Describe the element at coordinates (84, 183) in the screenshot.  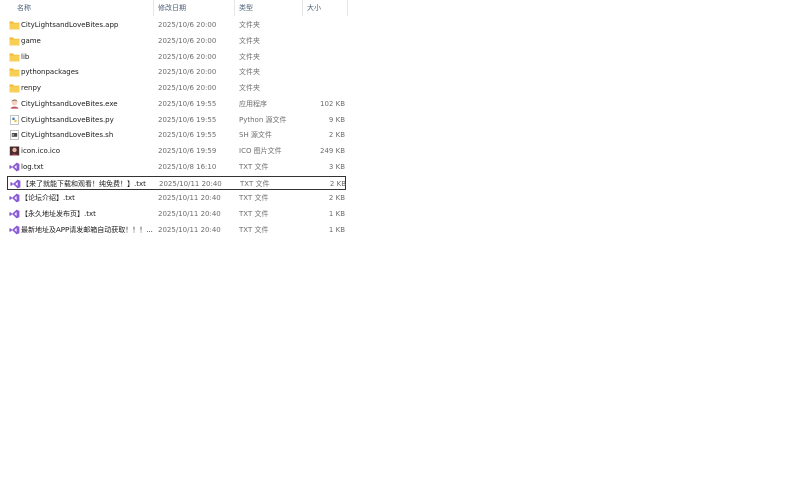
I see `file-name: 【来了就能下载和观看！纯免费！】.txt` at that location.